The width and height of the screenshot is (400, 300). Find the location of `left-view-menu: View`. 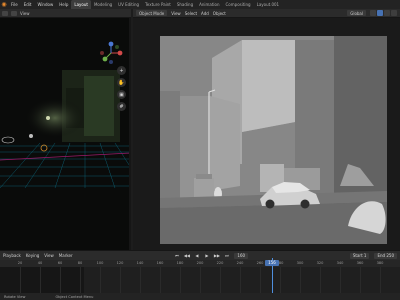

left-view-menu: View is located at coordinates (25, 13).